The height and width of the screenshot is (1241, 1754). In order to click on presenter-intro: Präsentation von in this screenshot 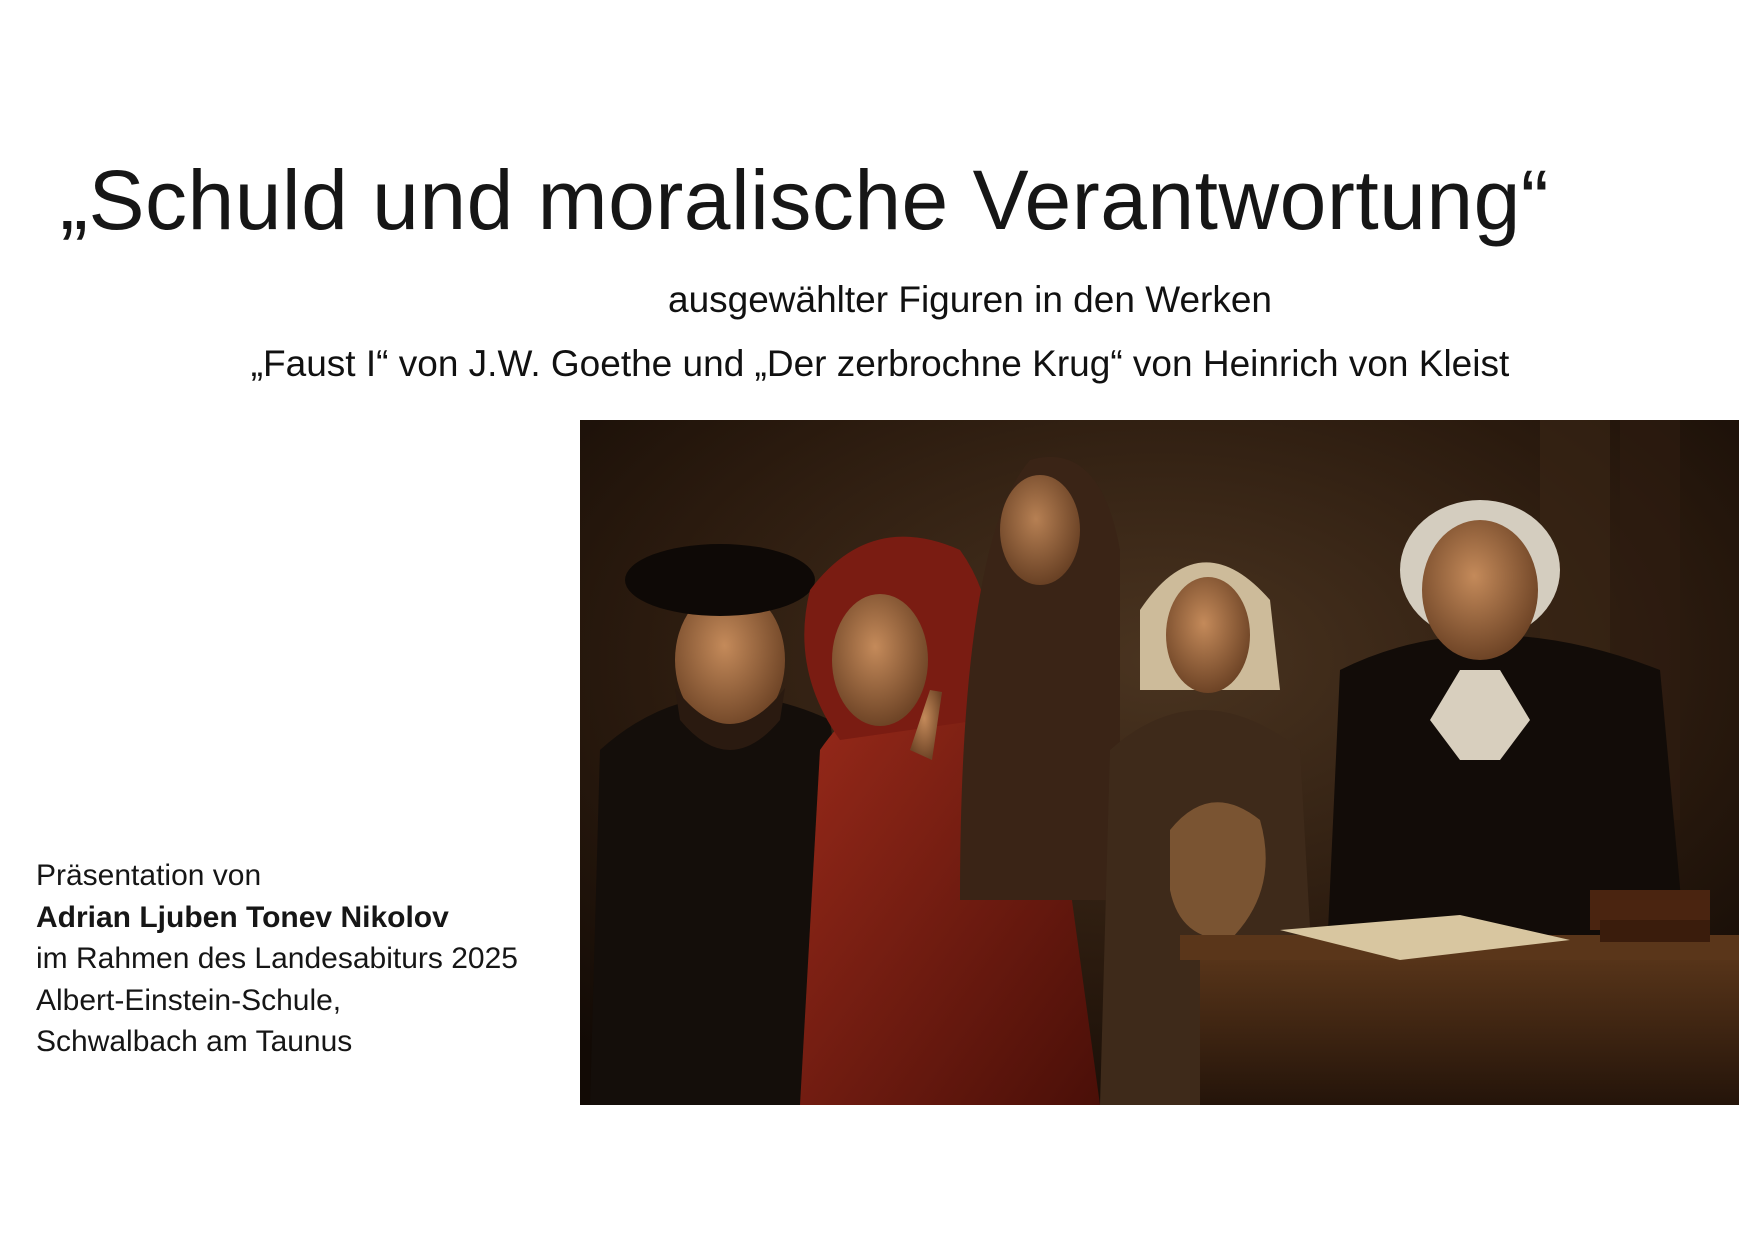, I will do `click(149, 875)`.